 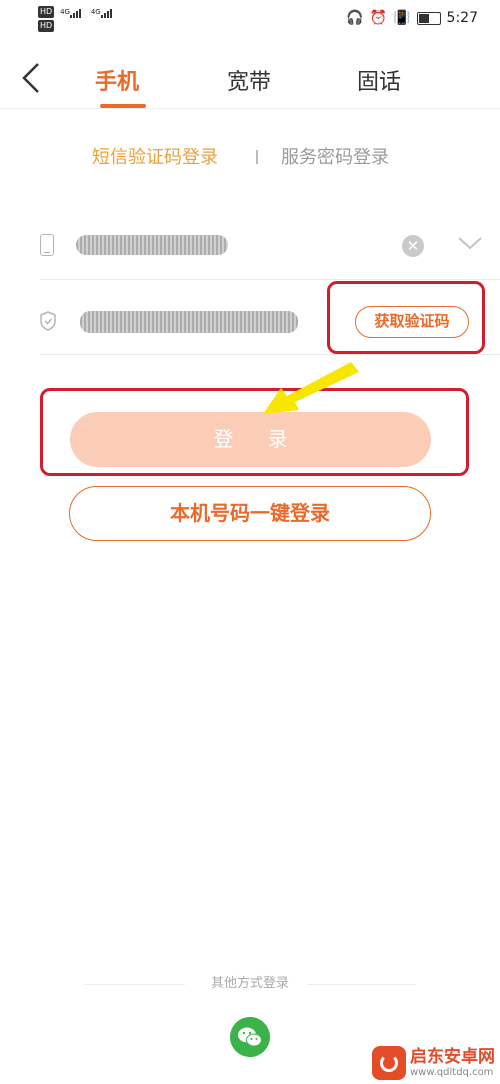 I want to click on tab-landline: 固话, so click(x=379, y=83).